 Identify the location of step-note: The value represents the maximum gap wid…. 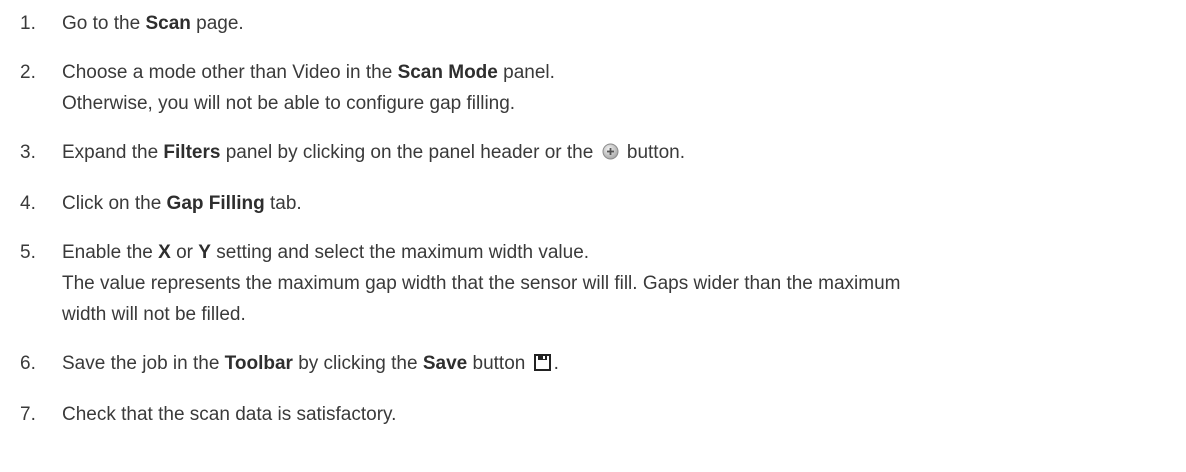
(481, 283).